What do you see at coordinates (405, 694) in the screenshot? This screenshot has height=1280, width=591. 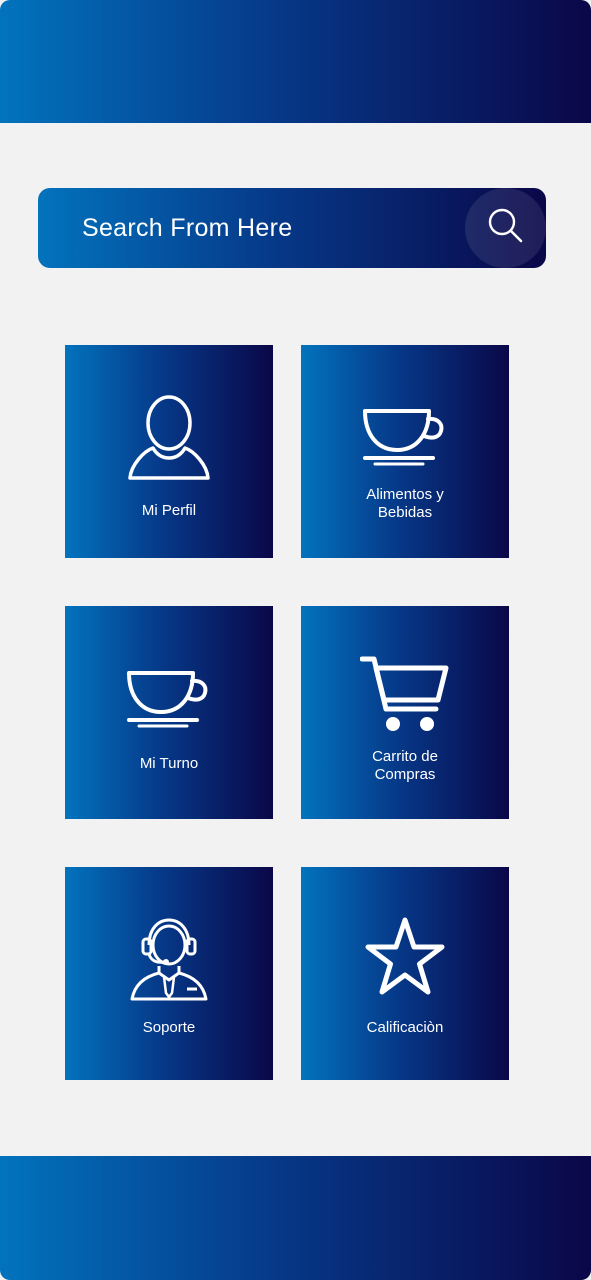 I see `shopping-cart-icon` at bounding box center [405, 694].